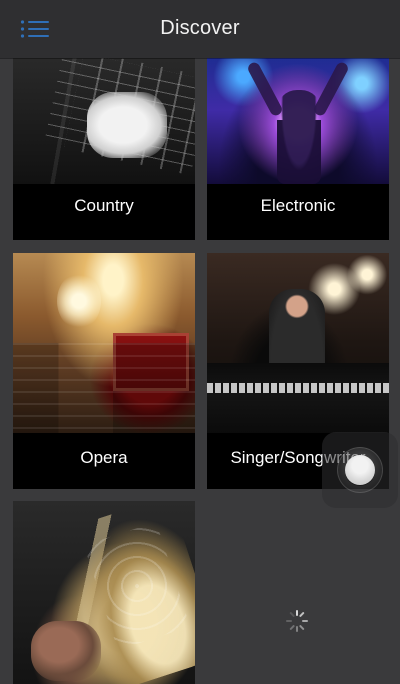 The width and height of the screenshot is (400, 684). I want to click on assistive-touch-dot, so click(360, 470).